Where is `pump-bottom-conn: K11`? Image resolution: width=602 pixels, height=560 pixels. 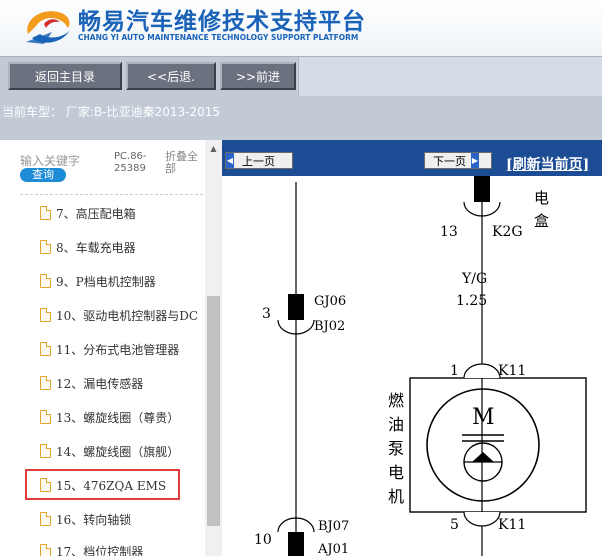
pump-bottom-conn: K11 is located at coordinates (512, 525).